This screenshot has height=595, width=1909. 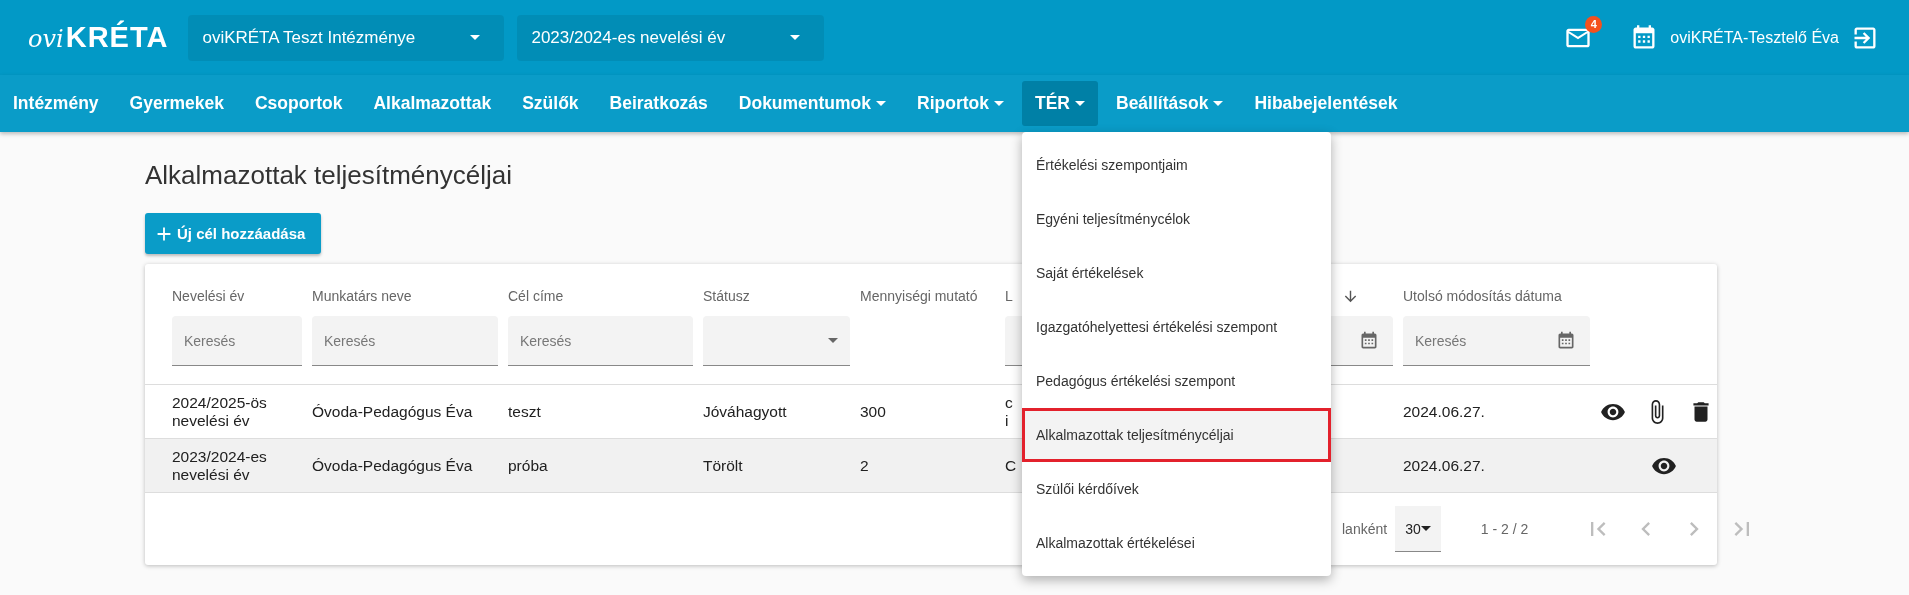 What do you see at coordinates (1594, 24) in the screenshot?
I see `notification-badge: 4` at bounding box center [1594, 24].